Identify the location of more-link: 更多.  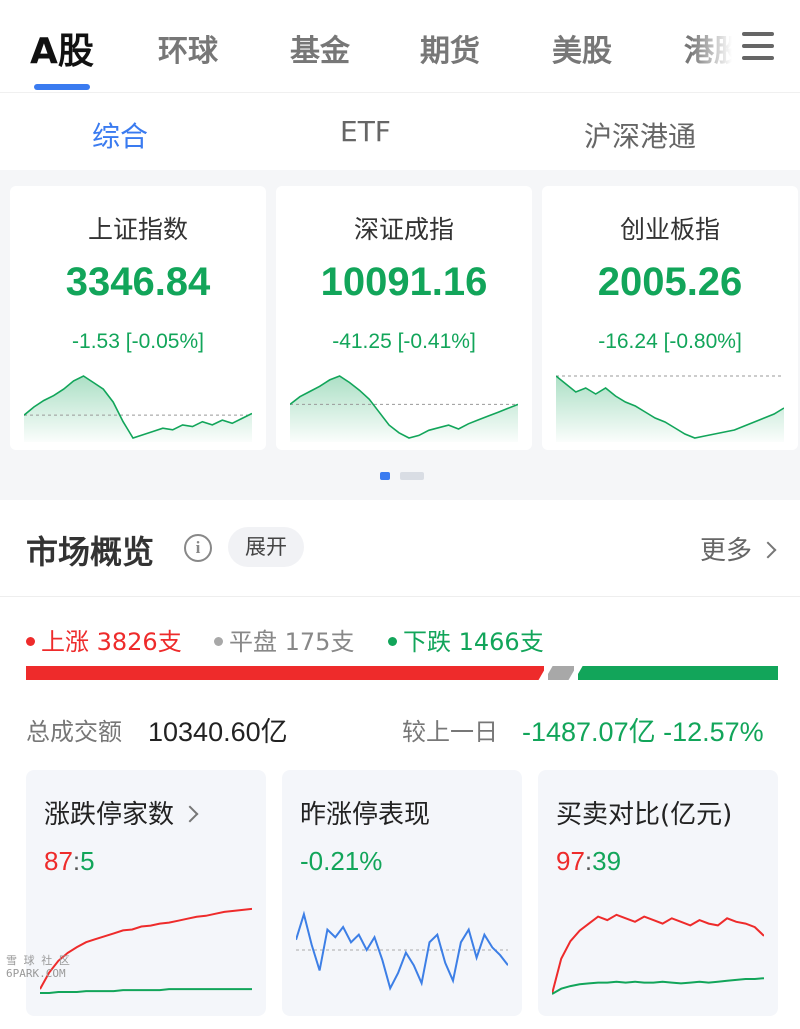
(738, 548).